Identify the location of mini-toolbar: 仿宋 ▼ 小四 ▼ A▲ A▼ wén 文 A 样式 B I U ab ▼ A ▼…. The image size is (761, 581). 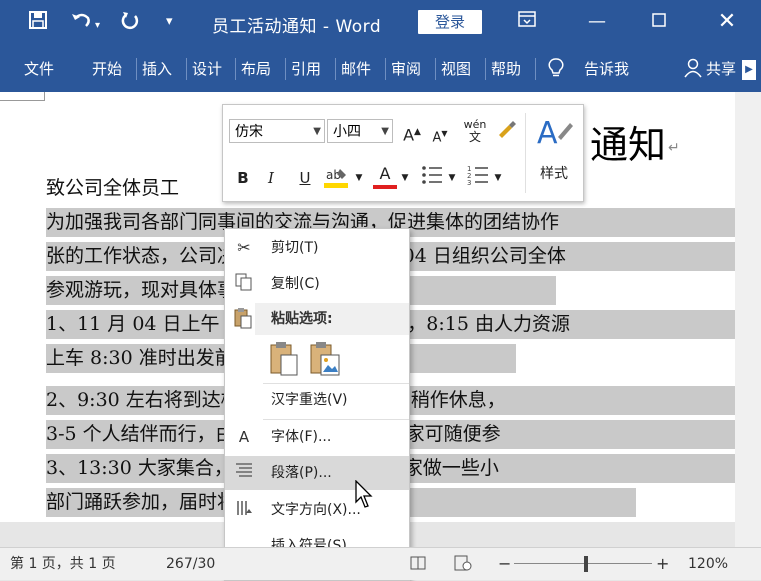
(403, 153).